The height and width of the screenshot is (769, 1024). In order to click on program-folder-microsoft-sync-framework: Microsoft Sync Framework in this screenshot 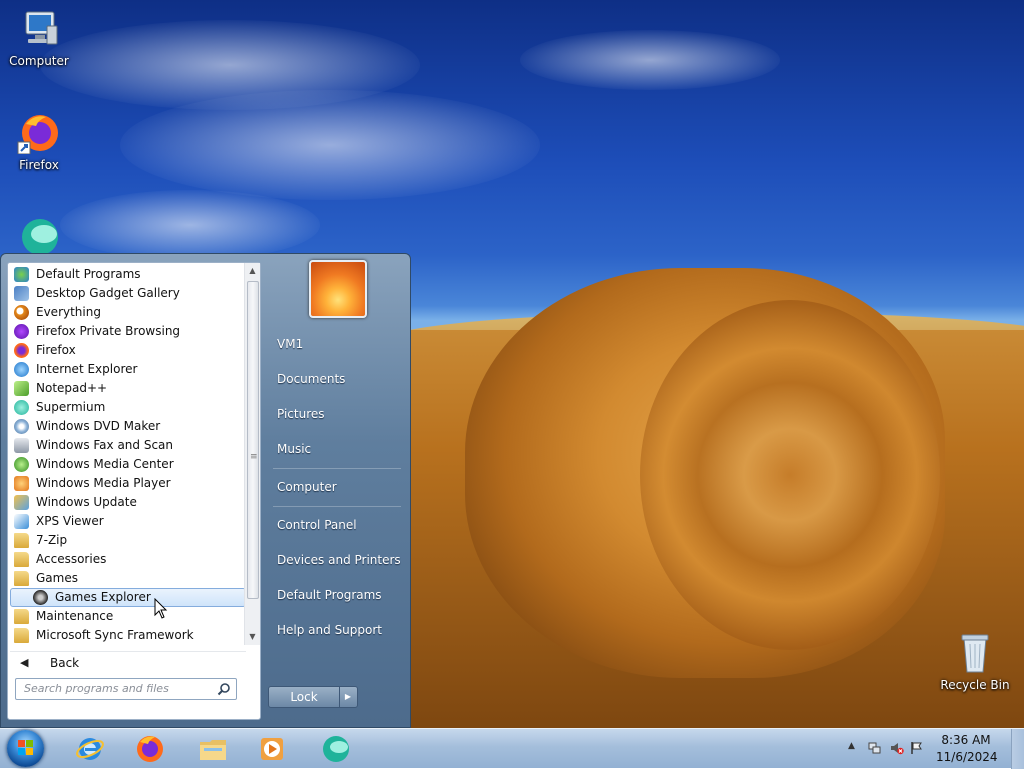, I will do `click(128, 635)`.